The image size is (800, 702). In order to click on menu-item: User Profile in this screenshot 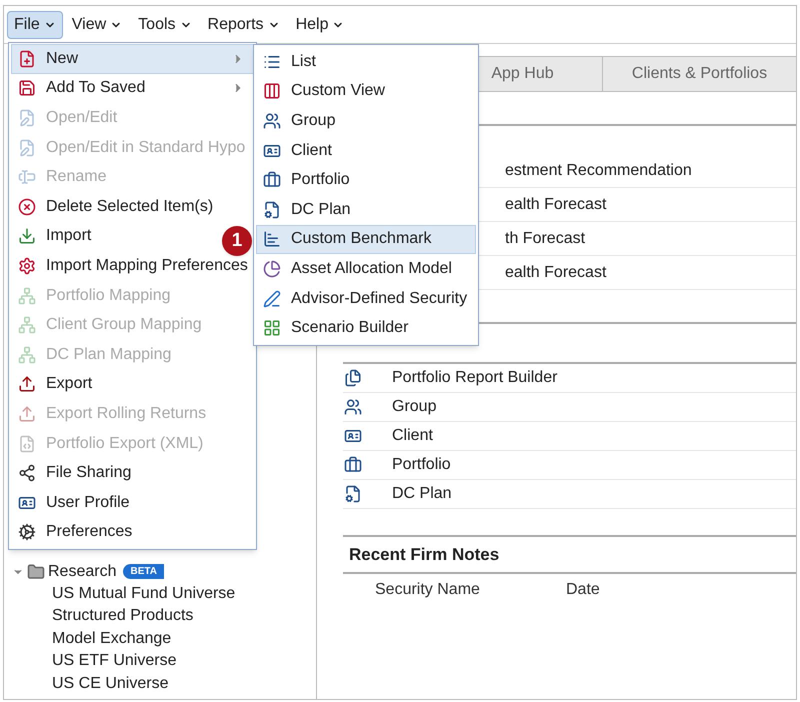, I will do `click(75, 503)`.